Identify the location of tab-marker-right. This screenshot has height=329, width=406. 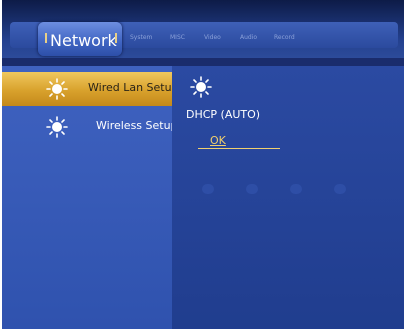
(116, 38).